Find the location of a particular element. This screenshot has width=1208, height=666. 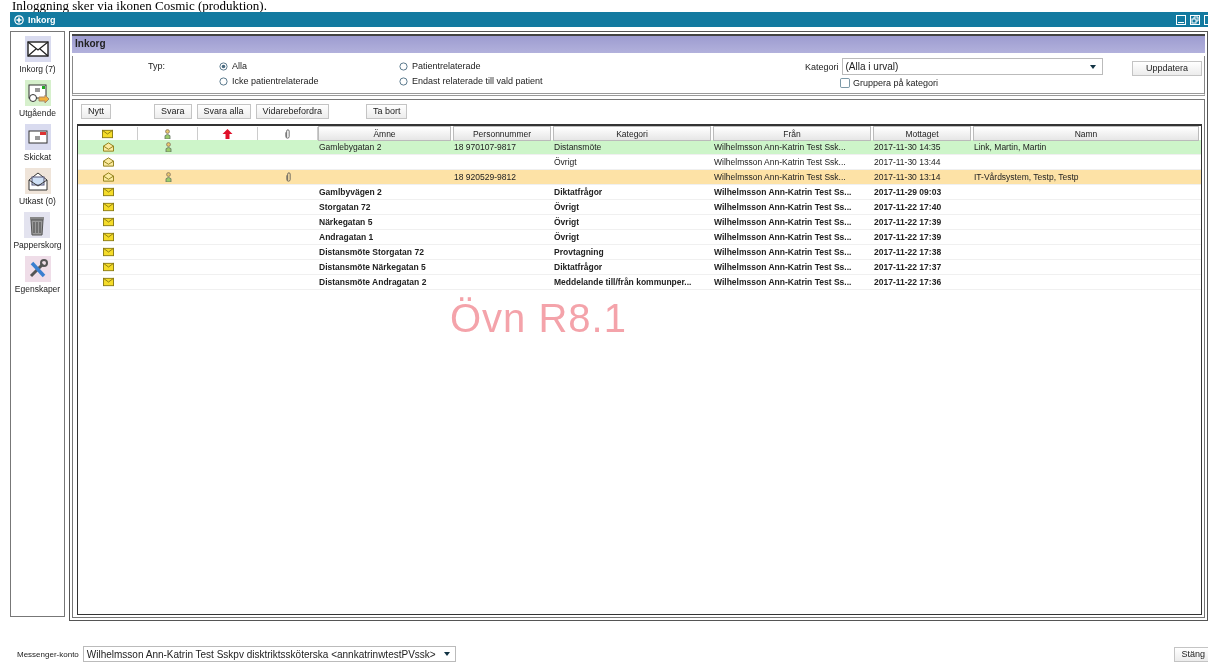

restore-icon is located at coordinates (1195, 19).